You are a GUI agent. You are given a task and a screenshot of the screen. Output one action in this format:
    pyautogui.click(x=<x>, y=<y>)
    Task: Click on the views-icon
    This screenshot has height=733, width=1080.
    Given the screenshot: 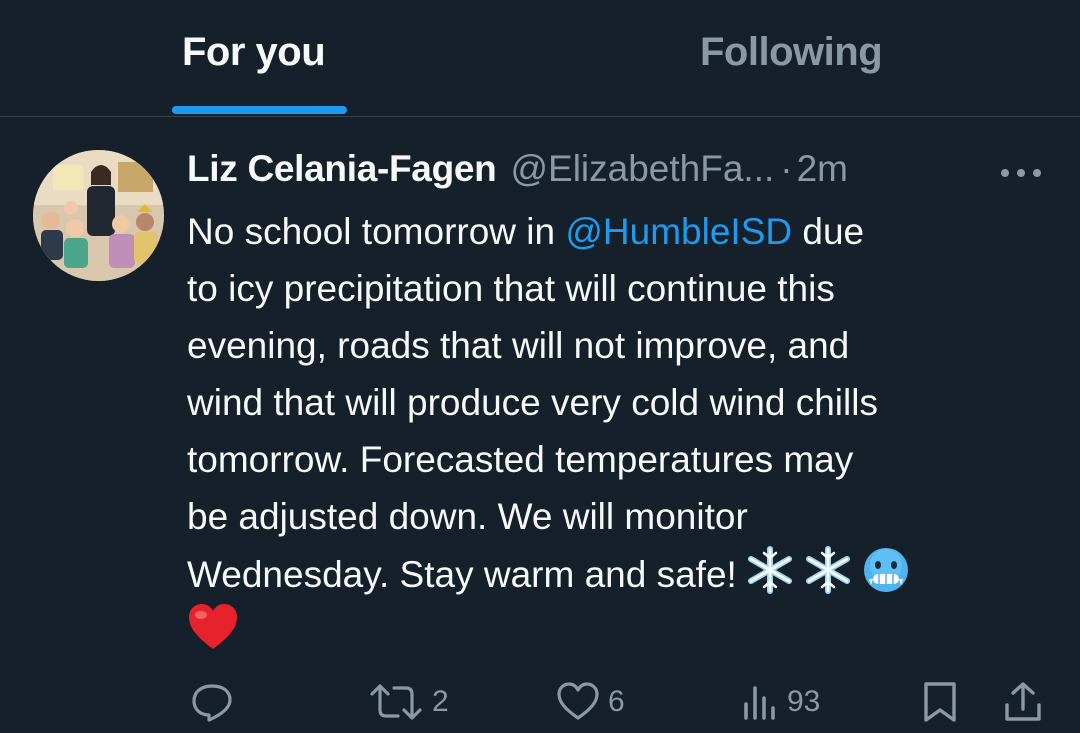 What is the action you would take?
    pyautogui.click(x=759, y=703)
    